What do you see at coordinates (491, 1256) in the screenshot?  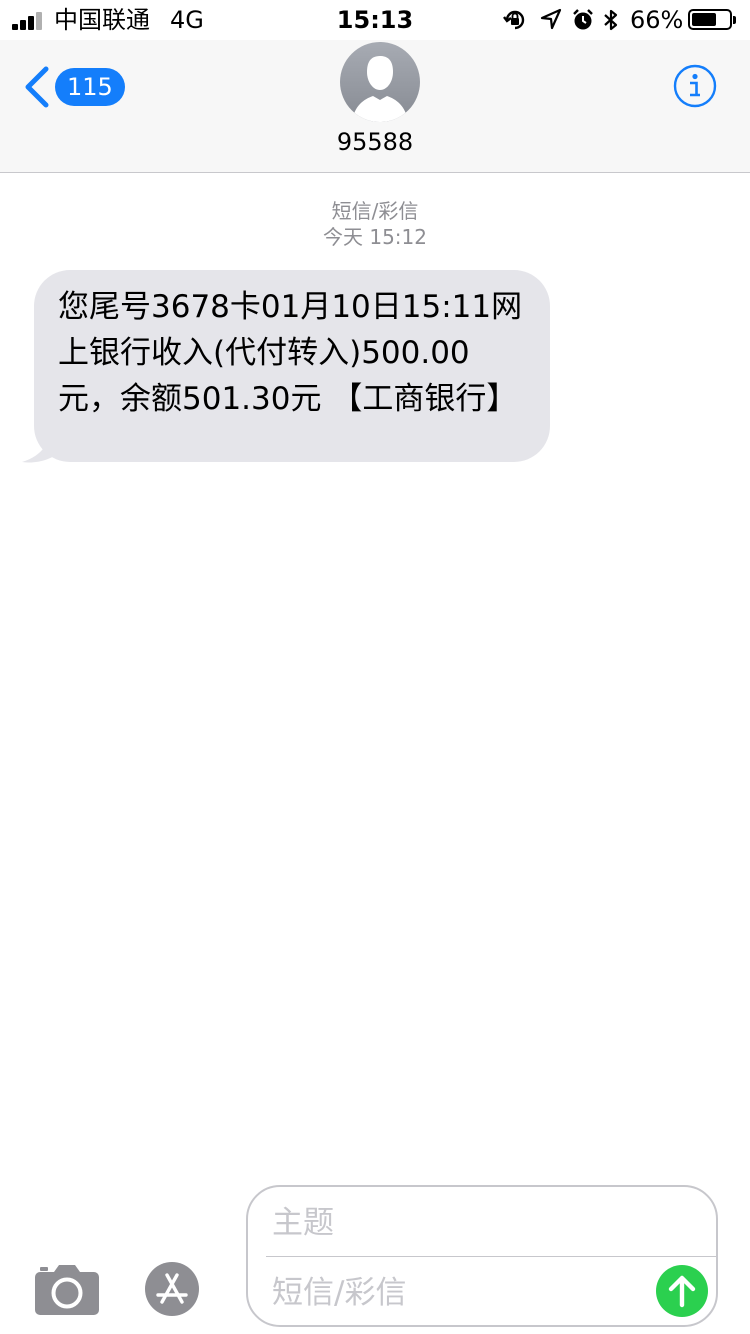 I see `compose-divider` at bounding box center [491, 1256].